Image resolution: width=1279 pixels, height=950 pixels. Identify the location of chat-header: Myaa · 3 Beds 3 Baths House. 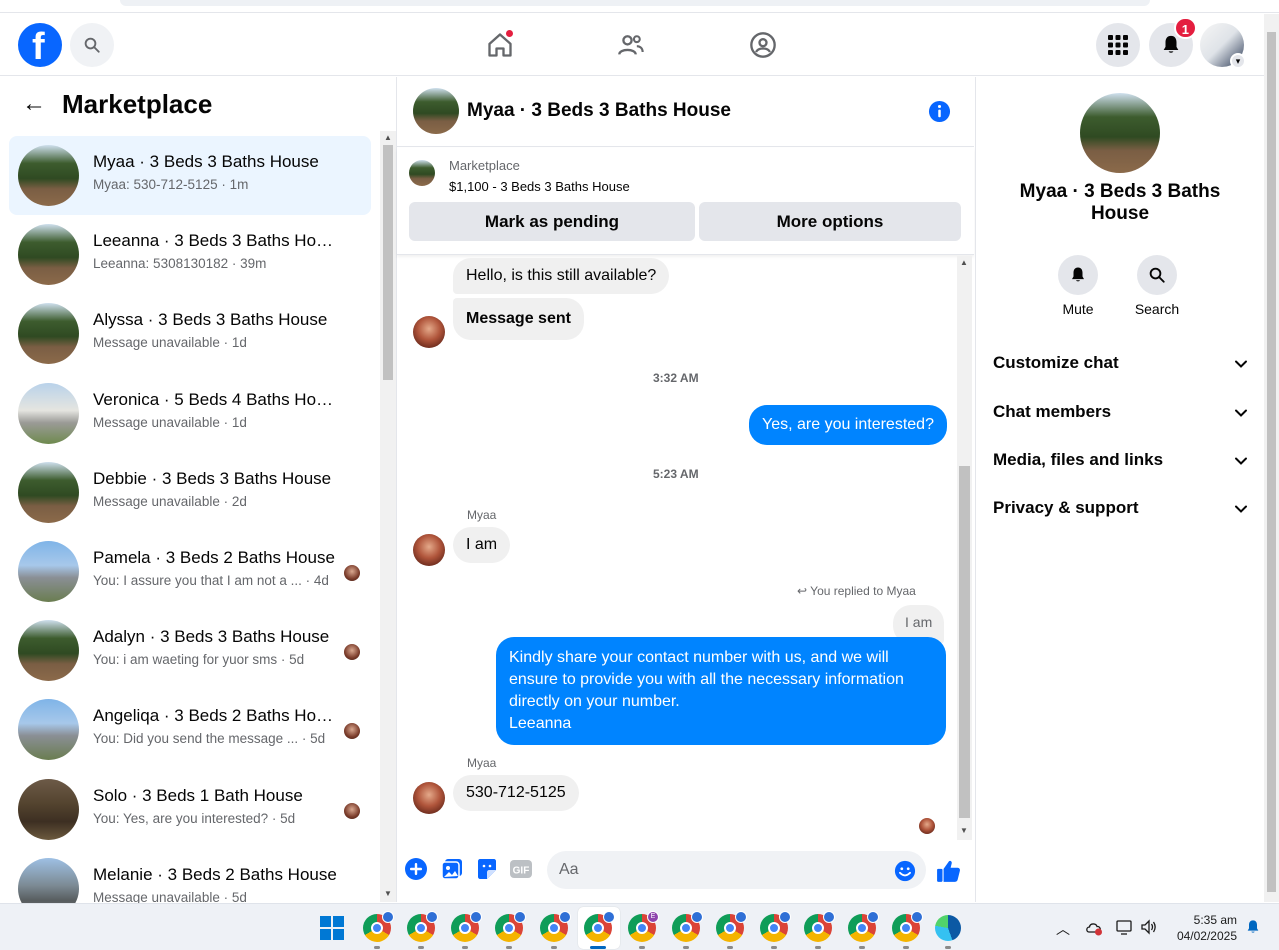
(685, 112).